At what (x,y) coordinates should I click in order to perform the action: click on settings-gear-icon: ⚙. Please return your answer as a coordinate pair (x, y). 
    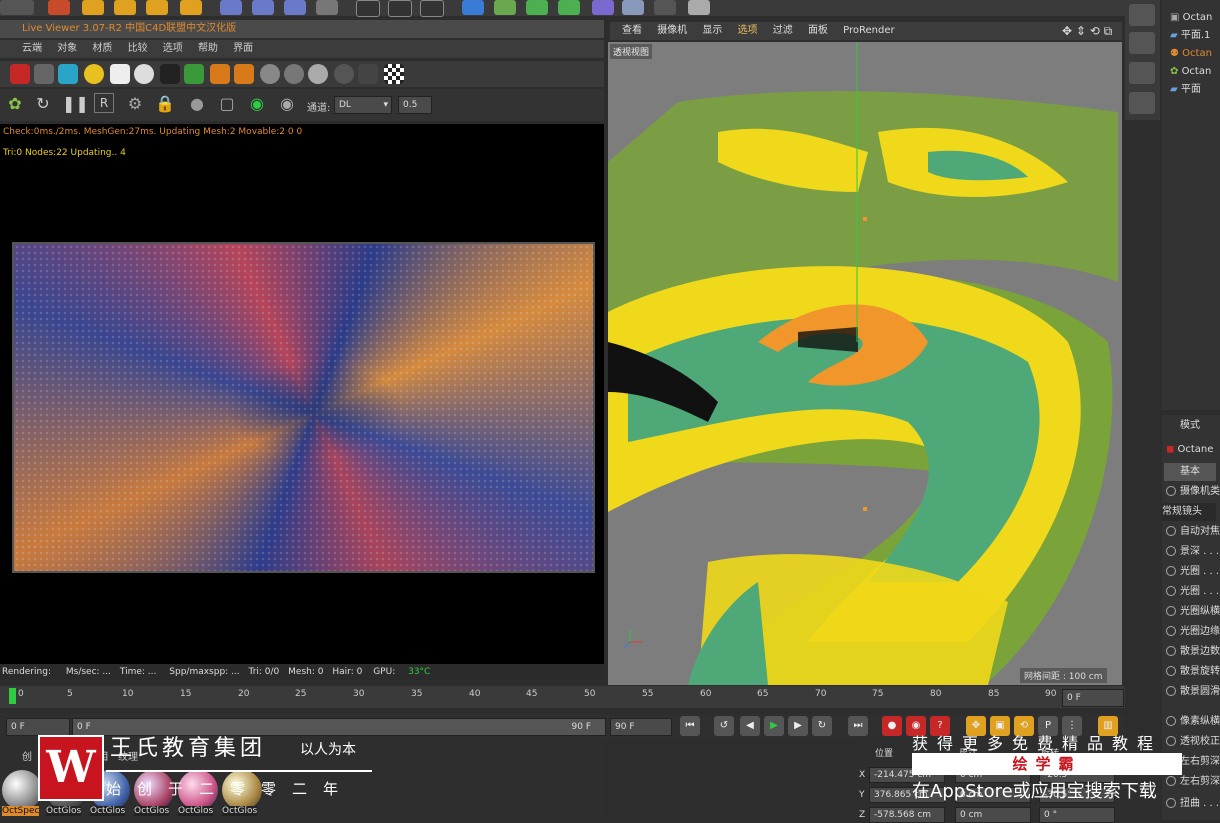
    Looking at the image, I should click on (135, 104).